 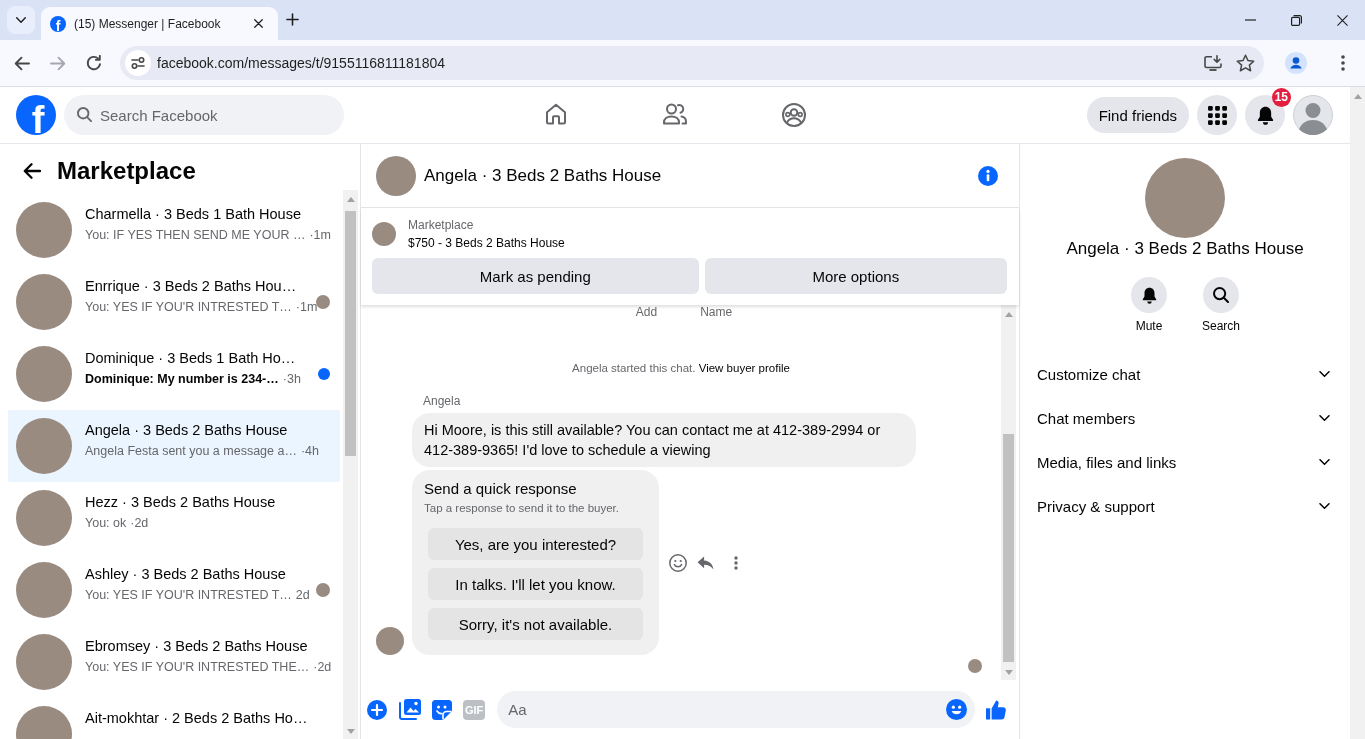 I want to click on conversation-item: Enrrique · 3 Beds 2 Baths Hou… You: YES IF YOU'R INTRESTED T… ·1m, so click(x=174, y=302).